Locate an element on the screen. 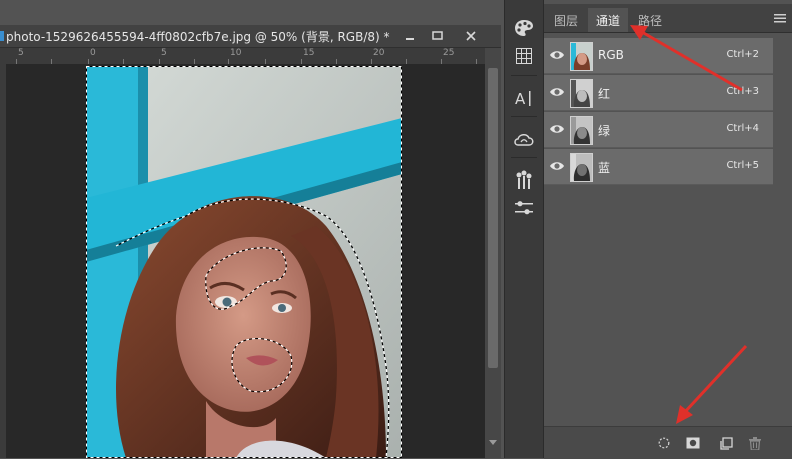  color-palette-icon is located at coordinates (524, 28).